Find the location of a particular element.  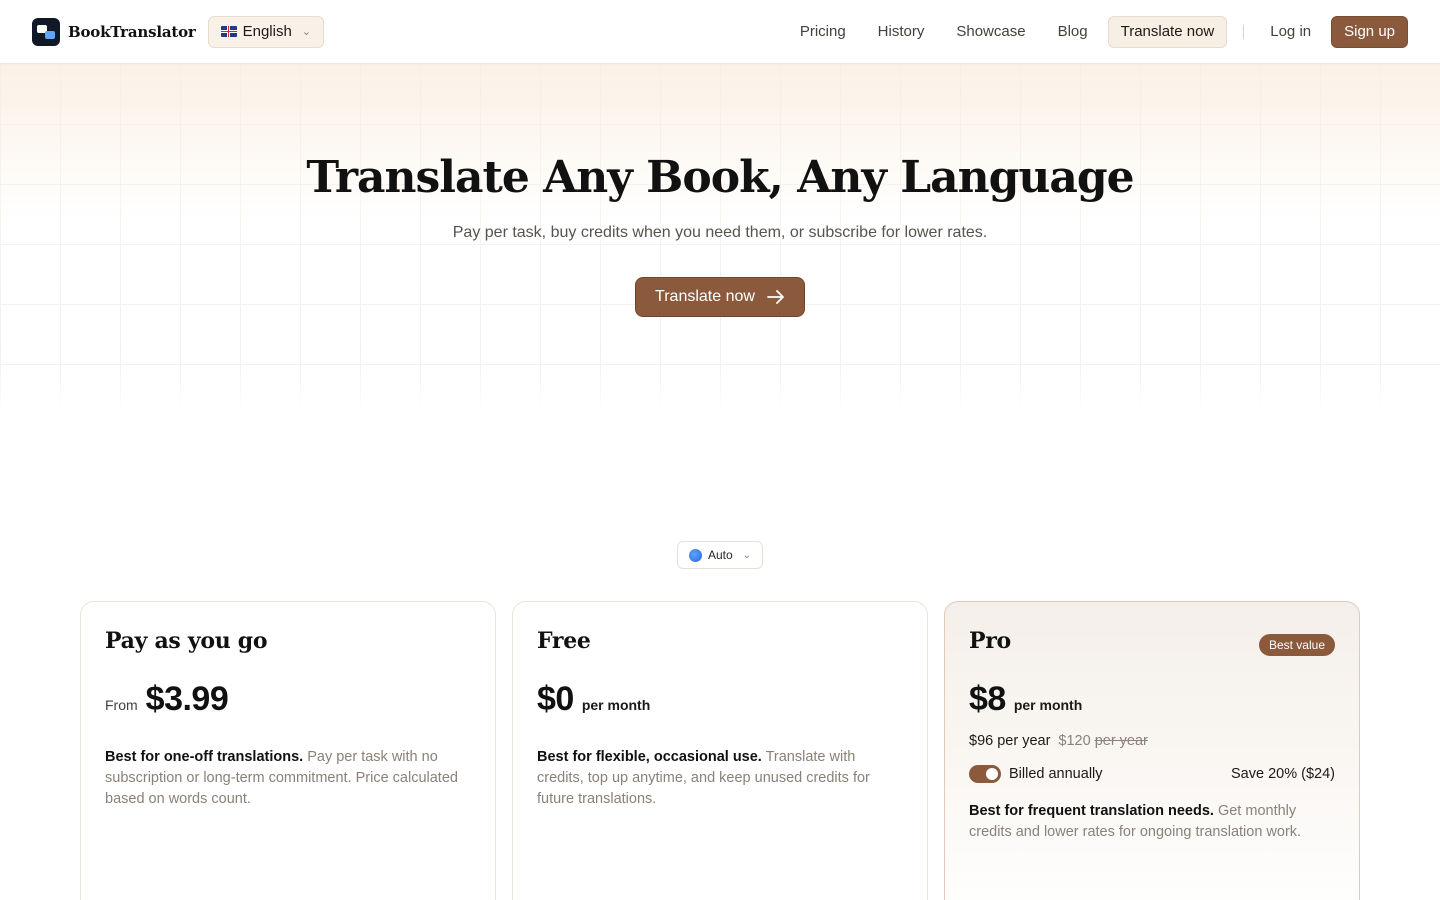

price-row: From $3.99 is located at coordinates (288, 699).